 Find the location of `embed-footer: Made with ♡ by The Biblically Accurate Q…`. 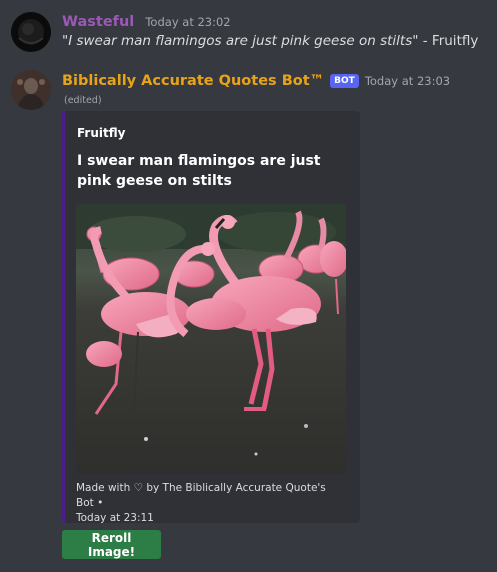

embed-footer: Made with ♡ by The Biblically Accurate Q… is located at coordinates (211, 503).